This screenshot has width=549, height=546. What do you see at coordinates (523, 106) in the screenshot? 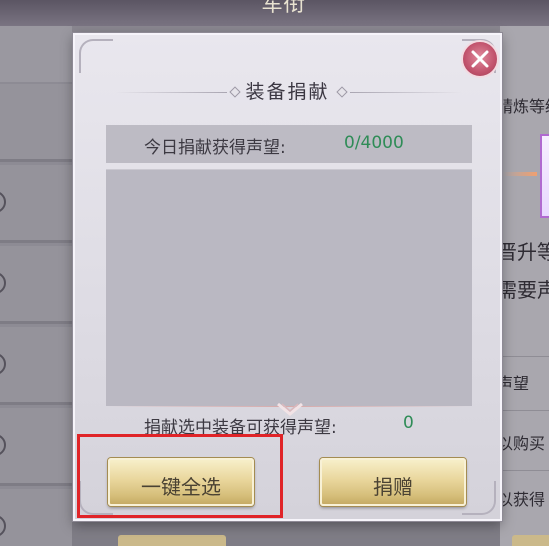
I see `refine-level-label: 精炼等级` at bounding box center [523, 106].